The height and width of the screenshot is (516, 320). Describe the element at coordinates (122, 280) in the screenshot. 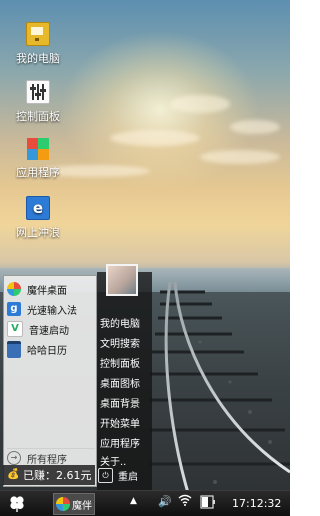

I see `user-avatar` at that location.